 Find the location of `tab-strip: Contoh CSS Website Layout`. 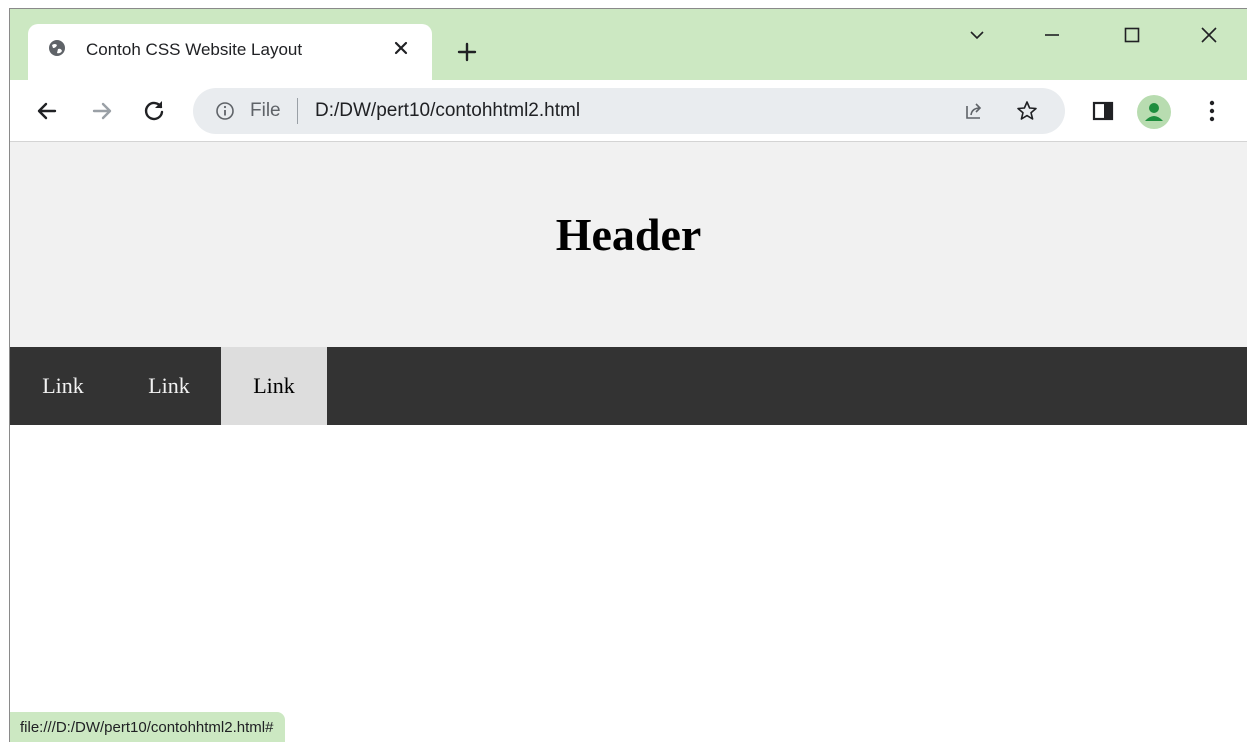

tab-strip: Contoh CSS Website Layout is located at coordinates (628, 44).